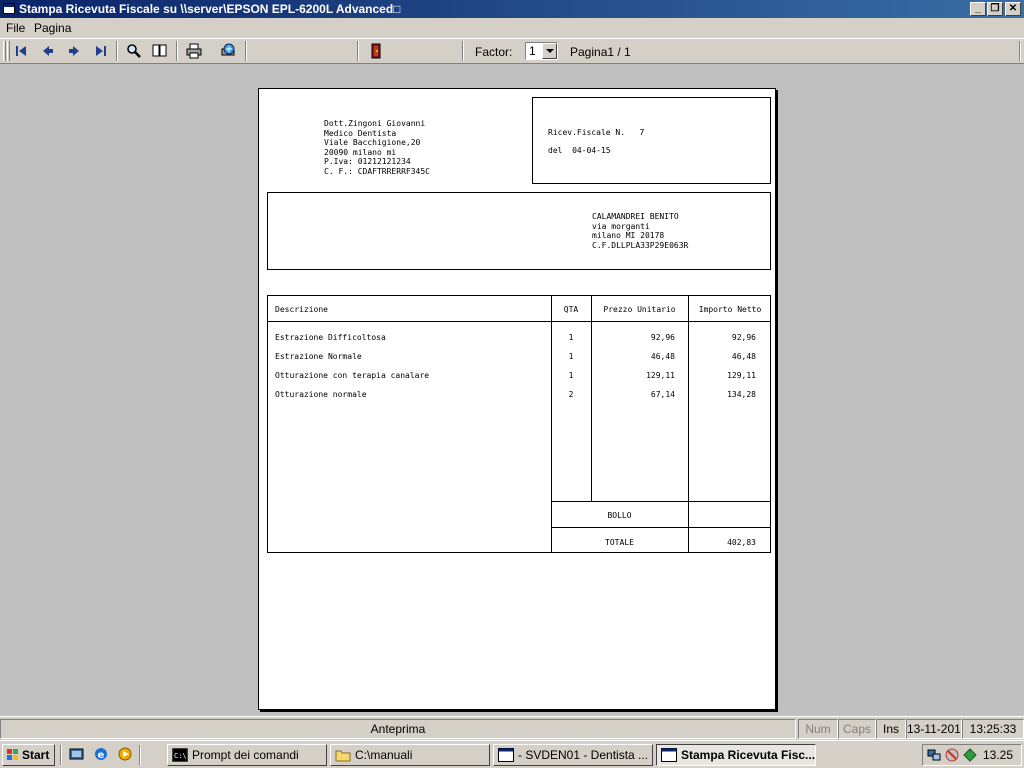 This screenshot has width=1024, height=768. Describe the element at coordinates (662, 337) in the screenshot. I see `row-unit-price: 92,96` at that location.